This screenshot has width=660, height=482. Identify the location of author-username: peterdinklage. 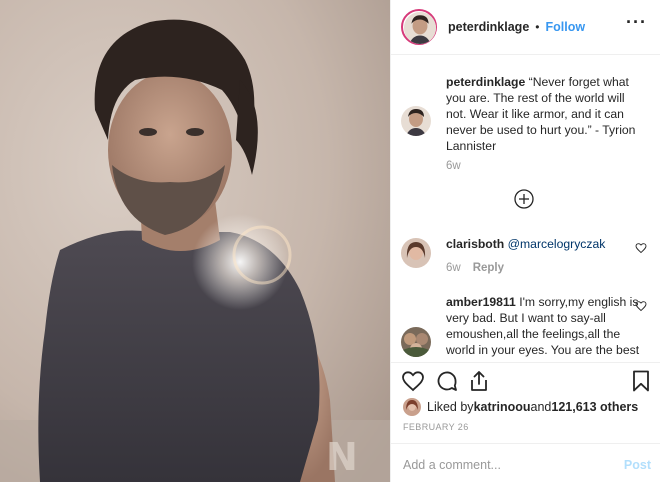
(488, 27).